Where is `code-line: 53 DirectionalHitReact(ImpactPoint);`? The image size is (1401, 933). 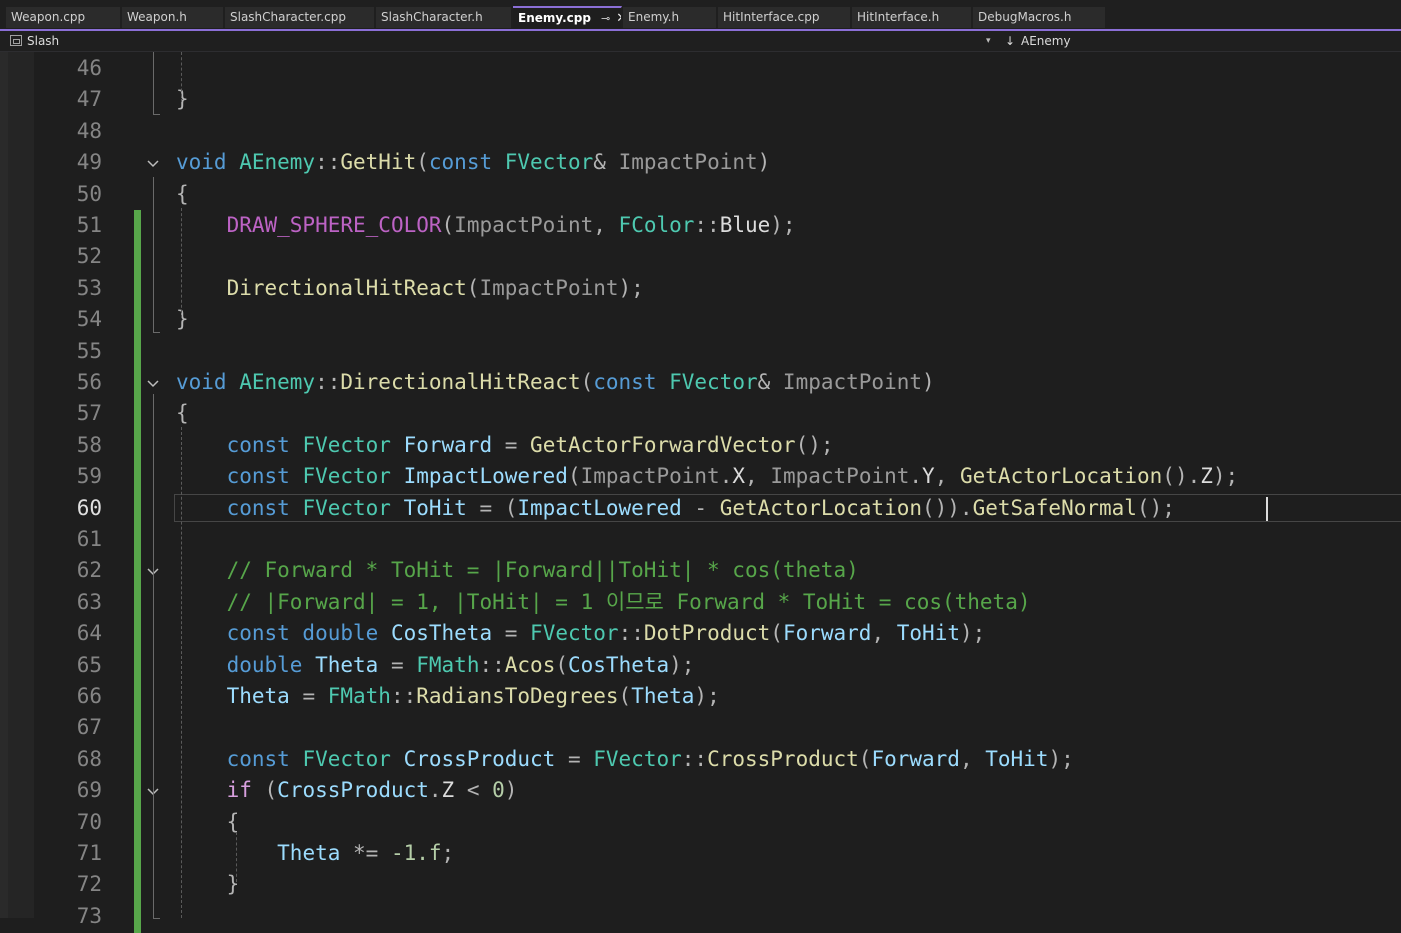 code-line: 53 DirectionalHitReact(ImpactPoint); is located at coordinates (700, 288).